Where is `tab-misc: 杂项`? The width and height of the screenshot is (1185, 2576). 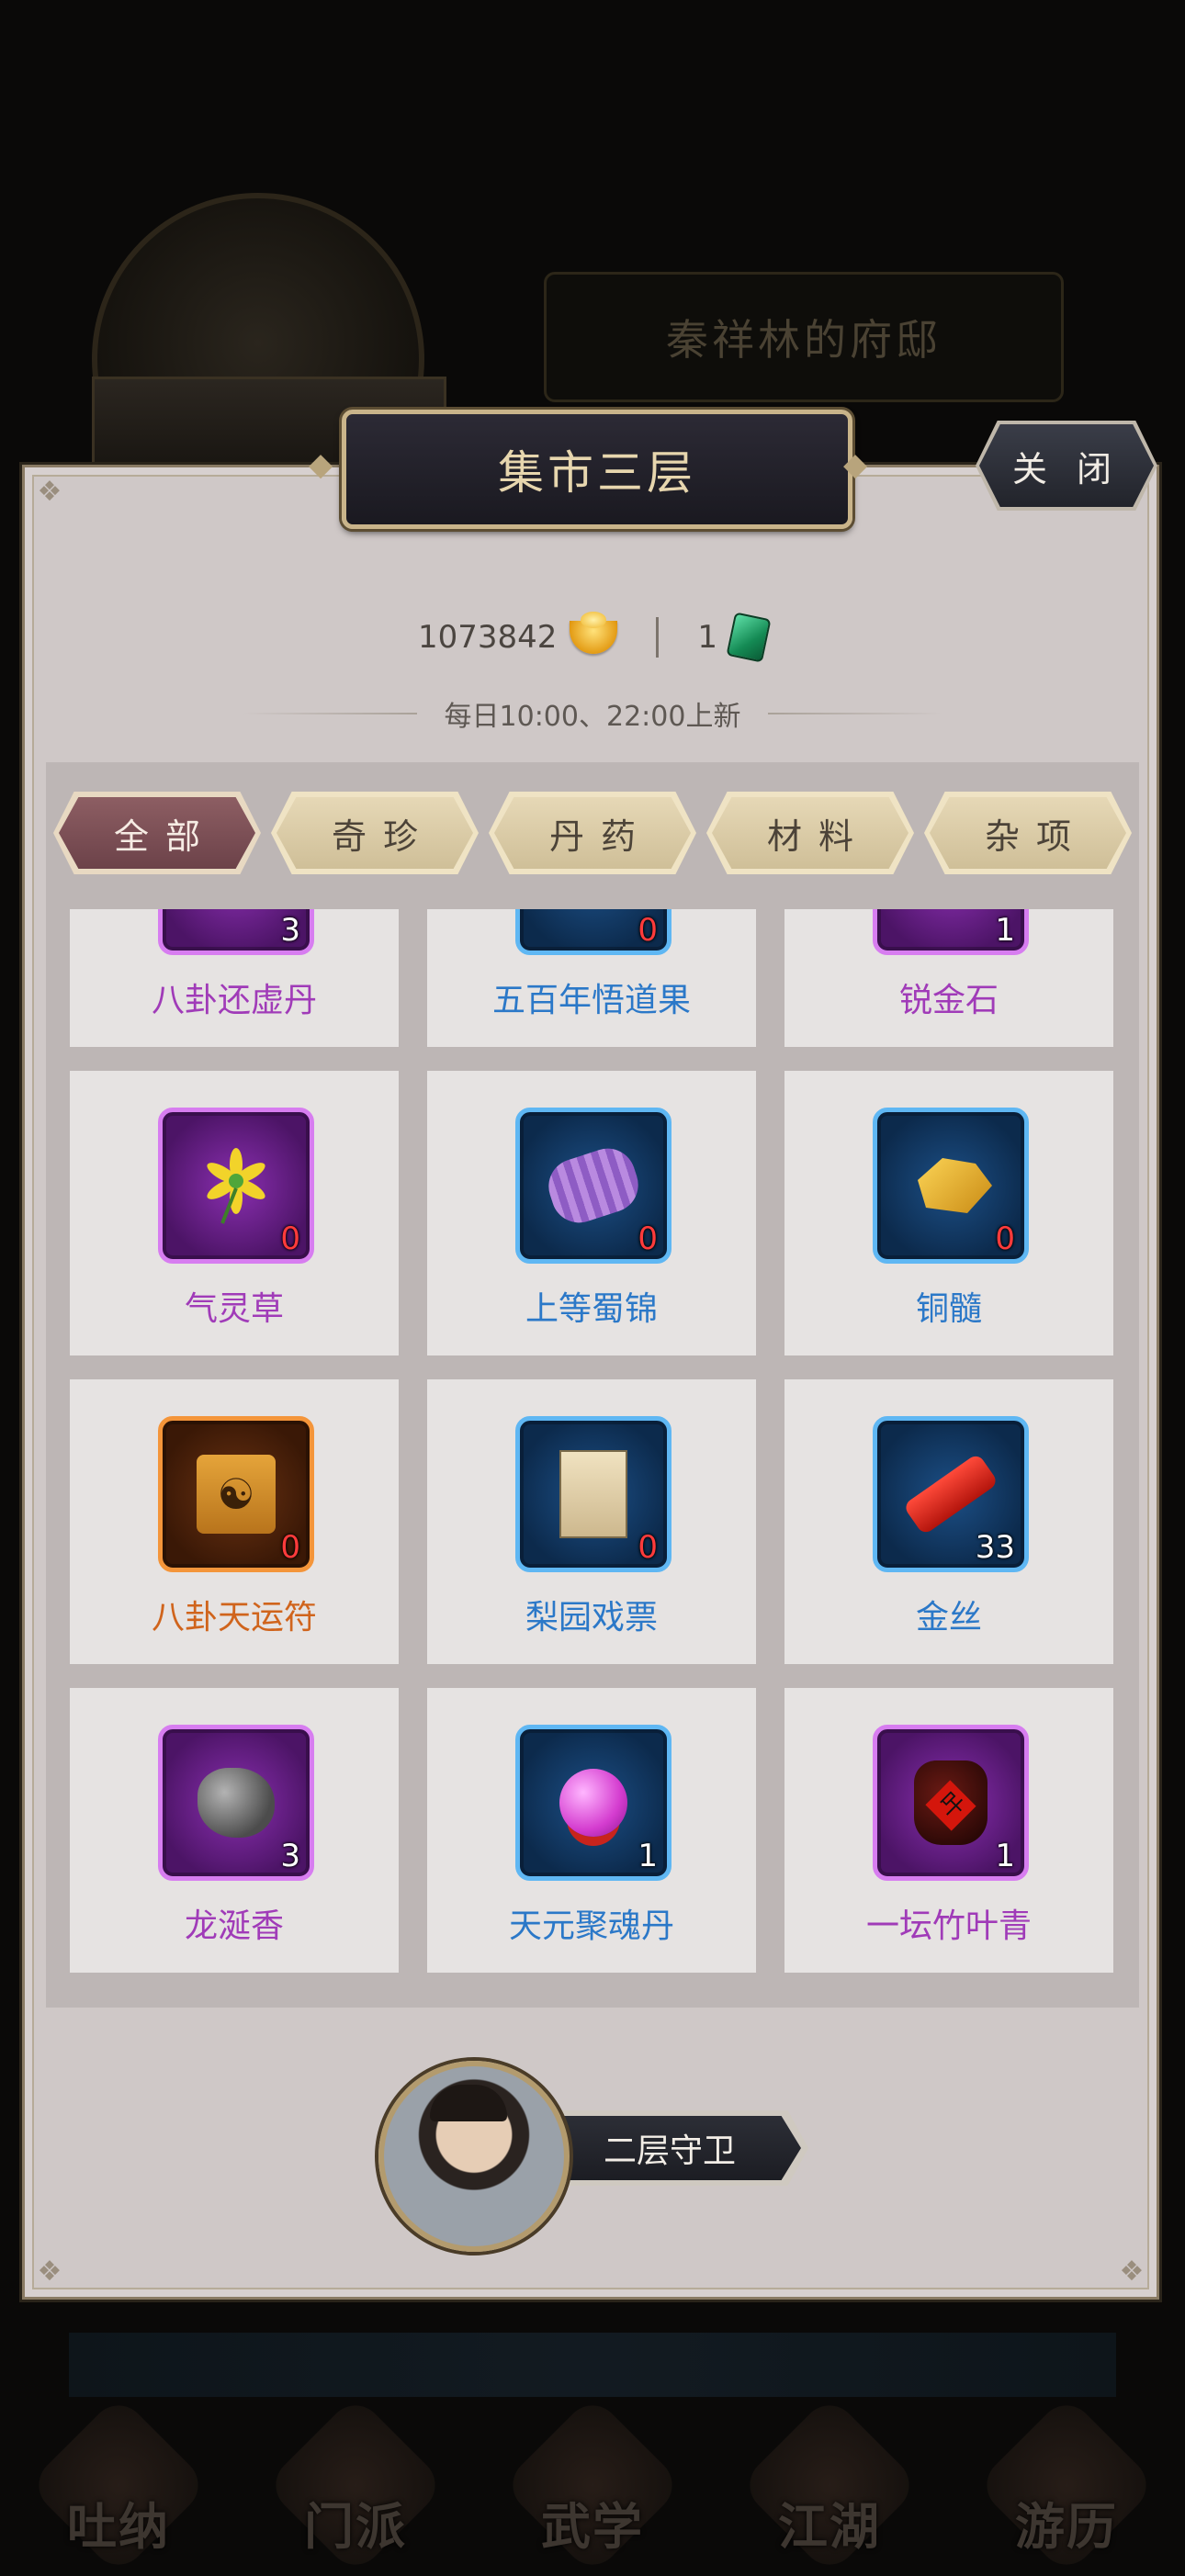 tab-misc: 杂项 is located at coordinates (1028, 833).